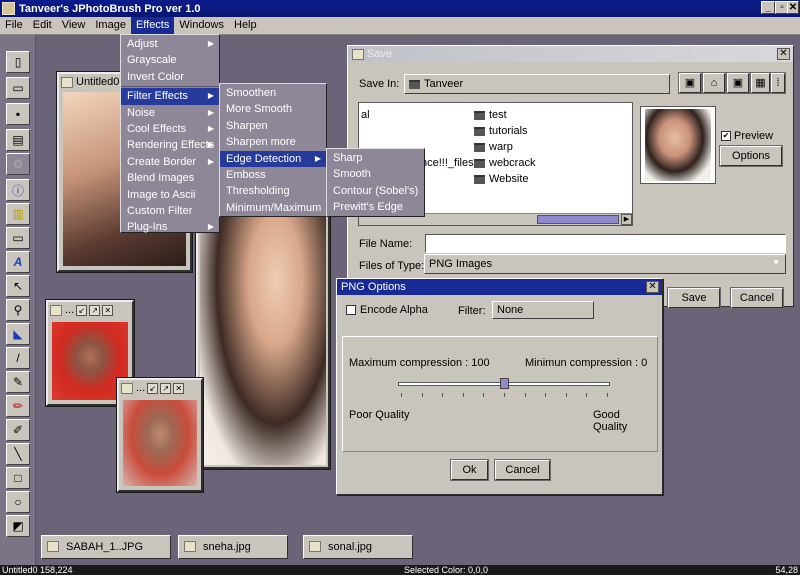  I want to click on submenu-arrow-icon: ▶, so click(210, 227).